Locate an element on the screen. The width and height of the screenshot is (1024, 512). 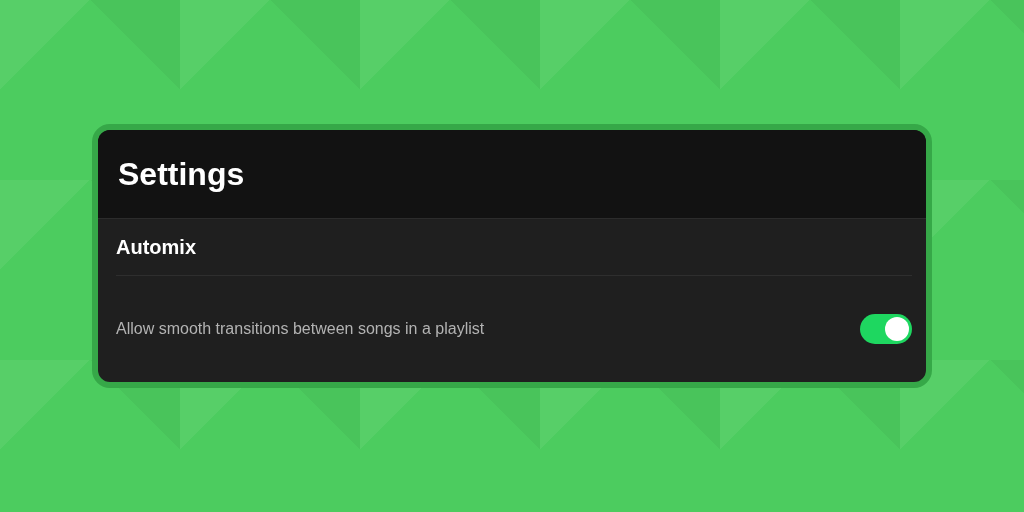
toggle-switch is located at coordinates (886, 329).